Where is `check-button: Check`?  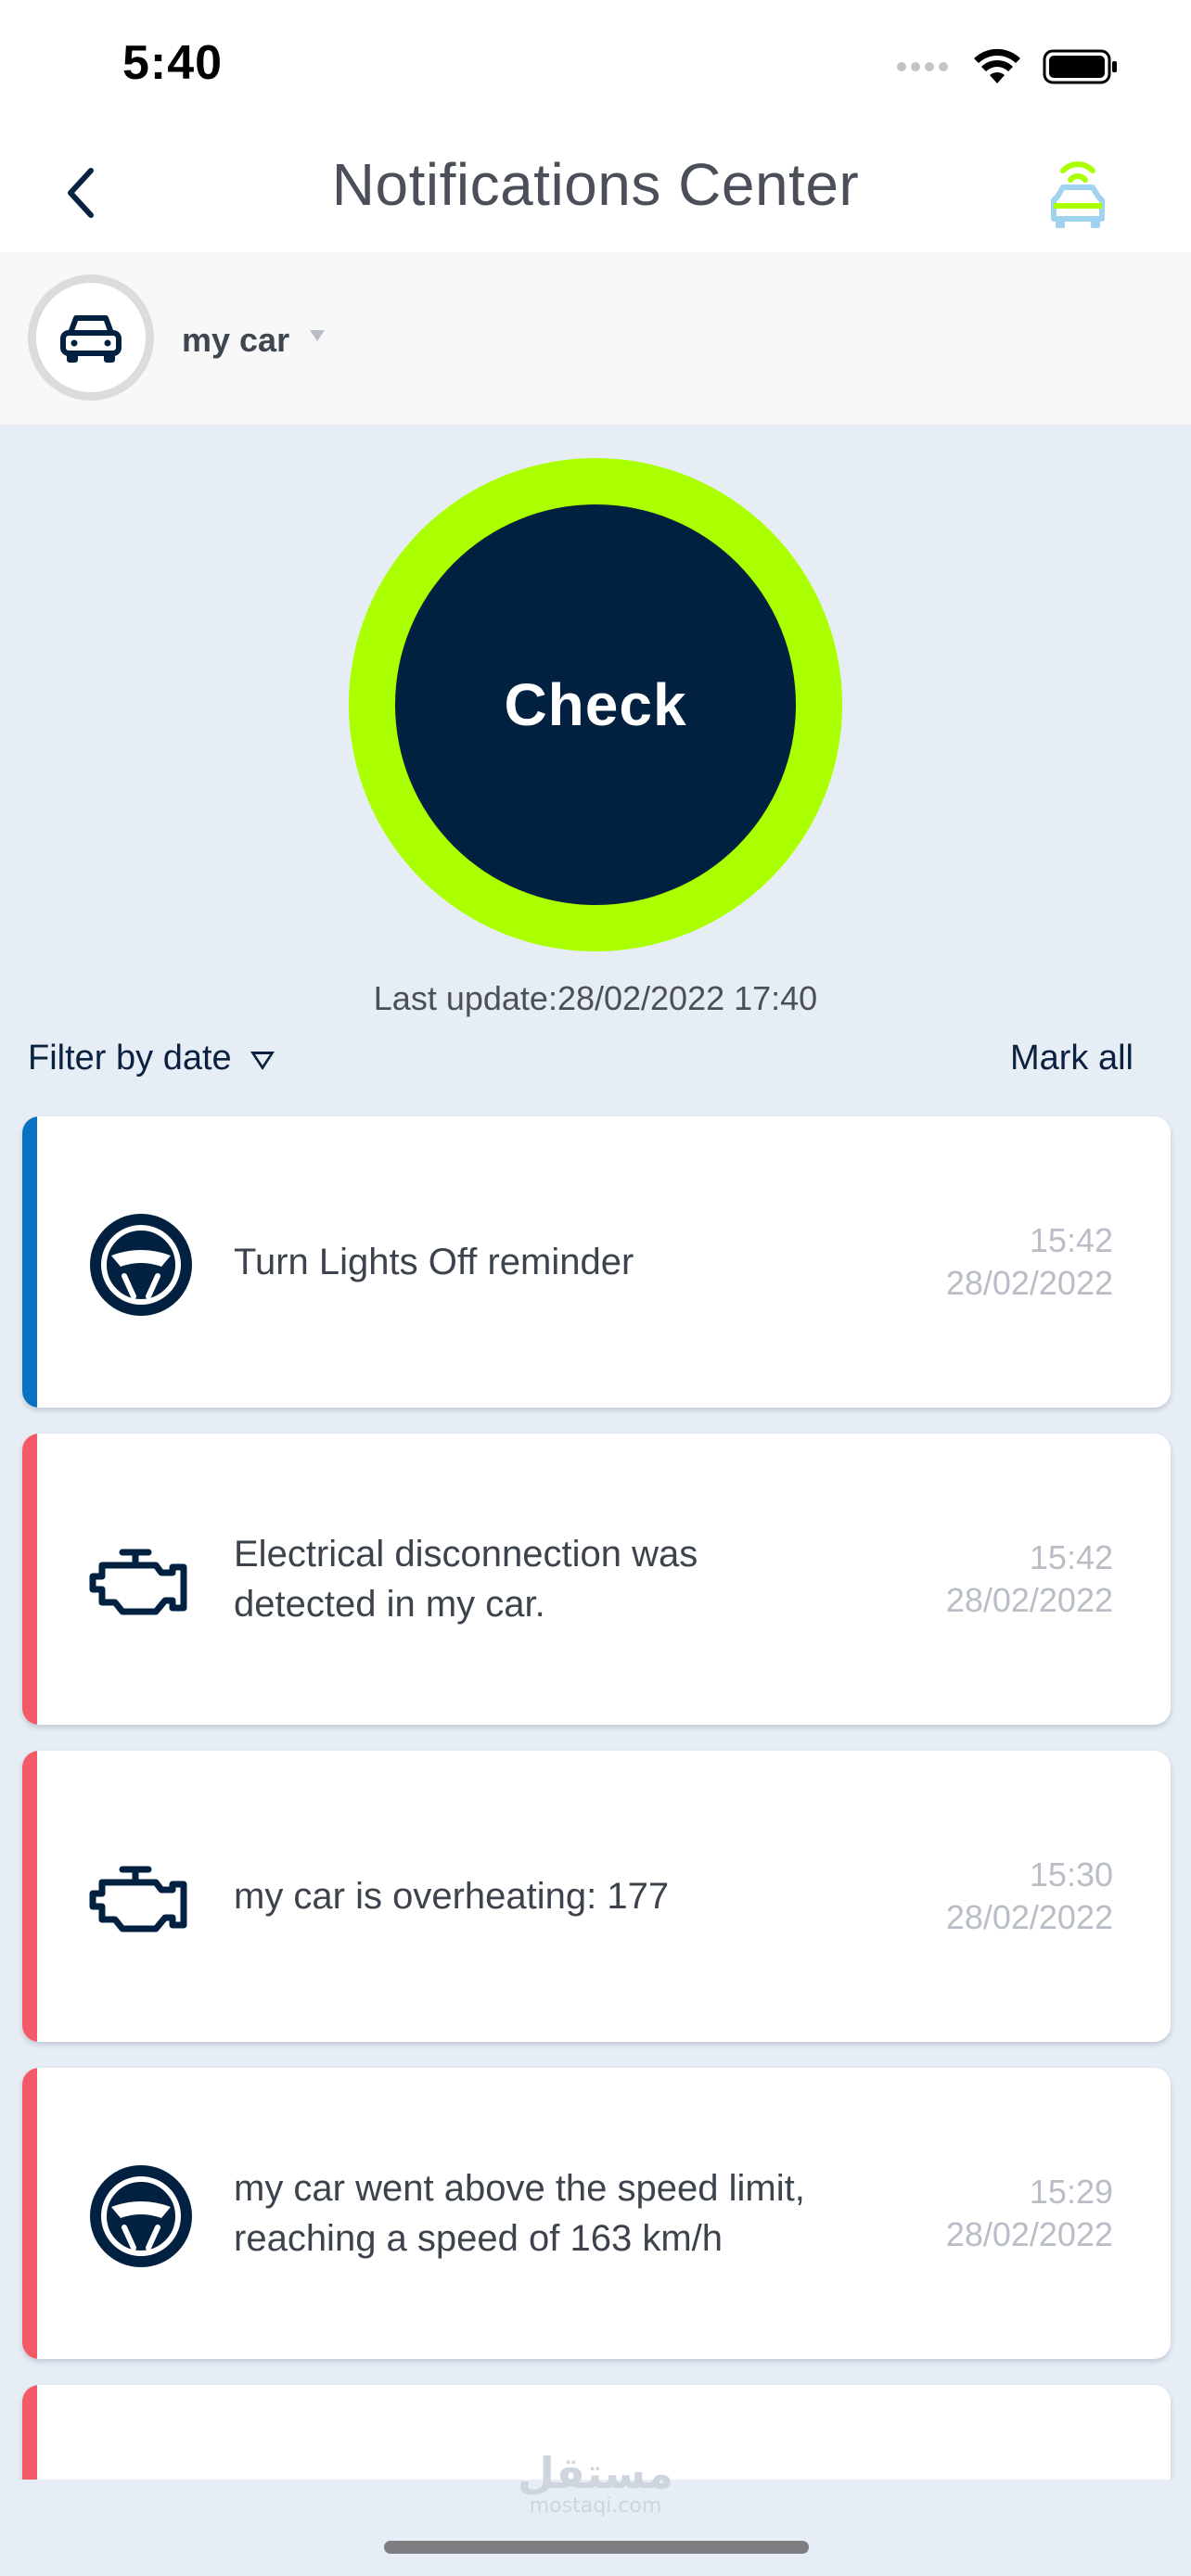 check-button: Check is located at coordinates (595, 705).